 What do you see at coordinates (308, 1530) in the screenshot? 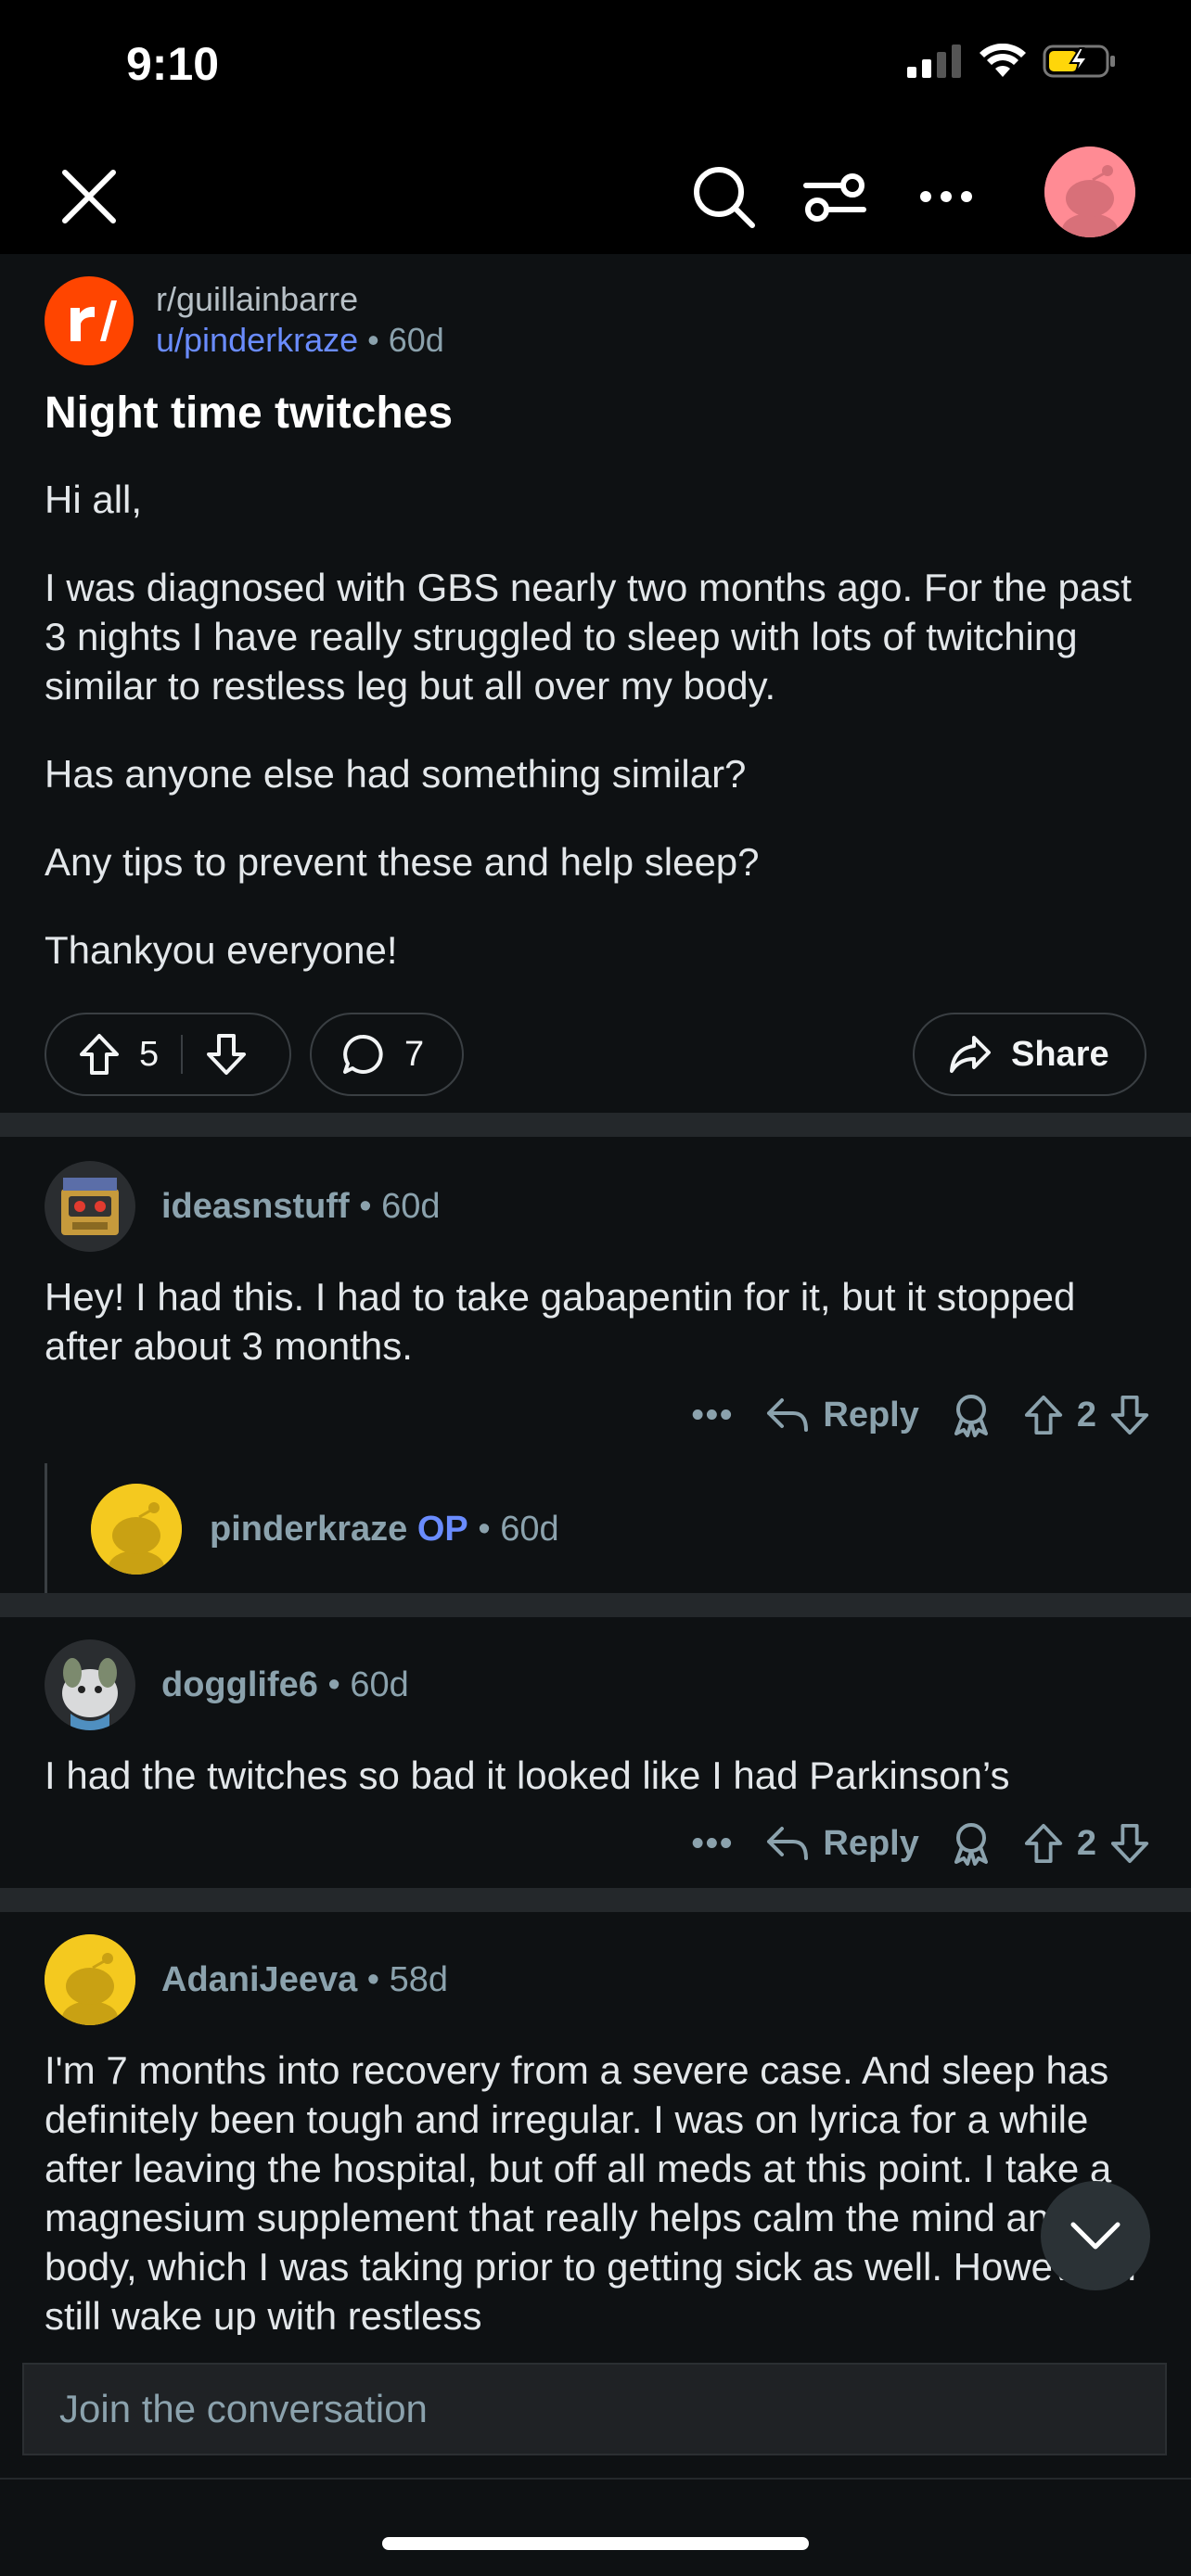
I see `reply-username: pinderkraze` at bounding box center [308, 1530].